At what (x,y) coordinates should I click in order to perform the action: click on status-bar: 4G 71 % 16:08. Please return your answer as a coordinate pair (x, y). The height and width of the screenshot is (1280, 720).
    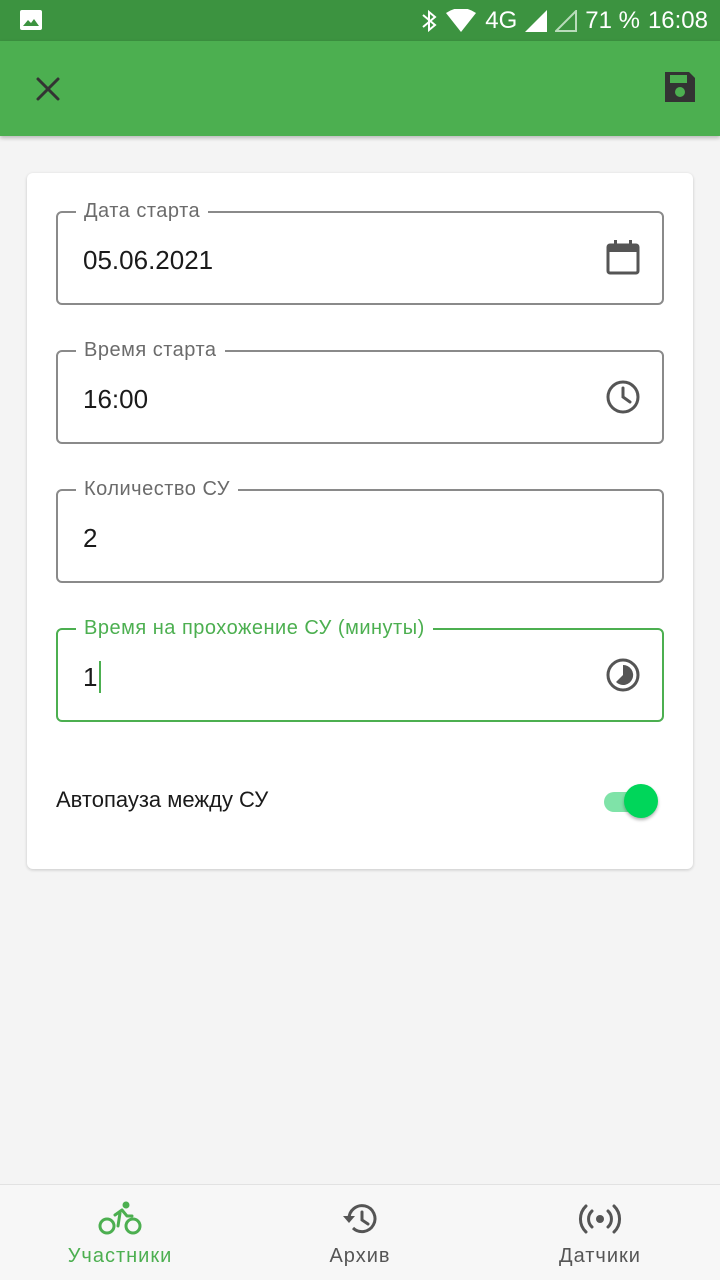
    Looking at the image, I should click on (360, 20).